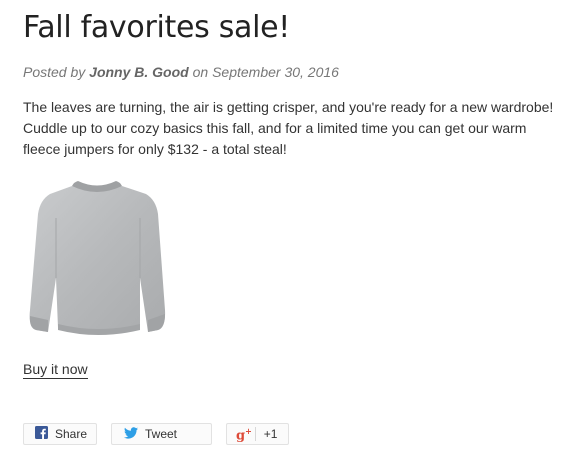 The image size is (566, 461). Describe the element at coordinates (55, 370) in the screenshot. I see `buy-it-now-link: Buy it now` at that location.